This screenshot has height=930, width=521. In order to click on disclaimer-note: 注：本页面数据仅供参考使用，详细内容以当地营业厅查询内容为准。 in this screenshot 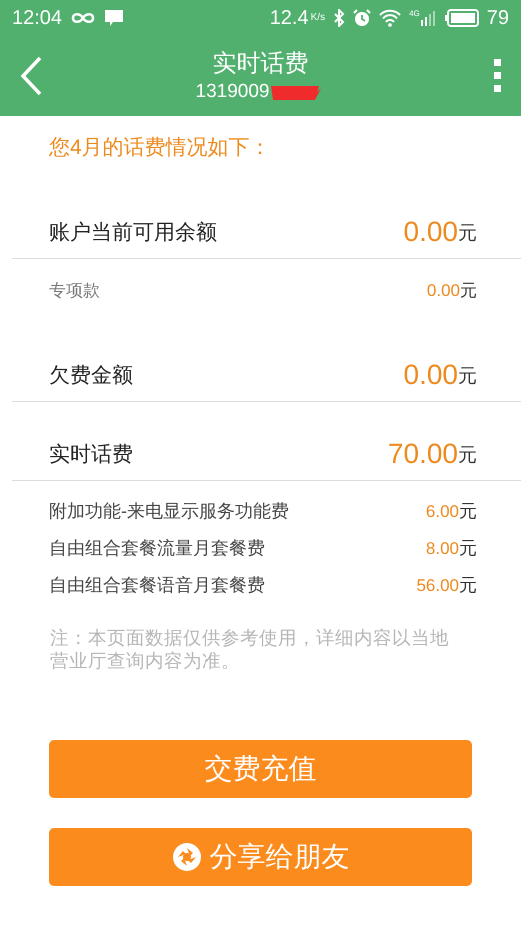, I will do `click(249, 649)`.